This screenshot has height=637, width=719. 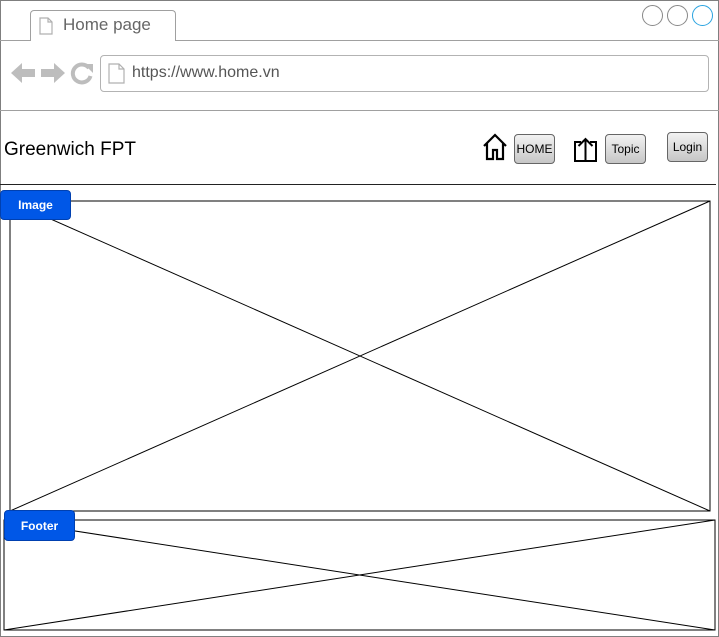 I want to click on tab-label: Home page, so click(x=107, y=24).